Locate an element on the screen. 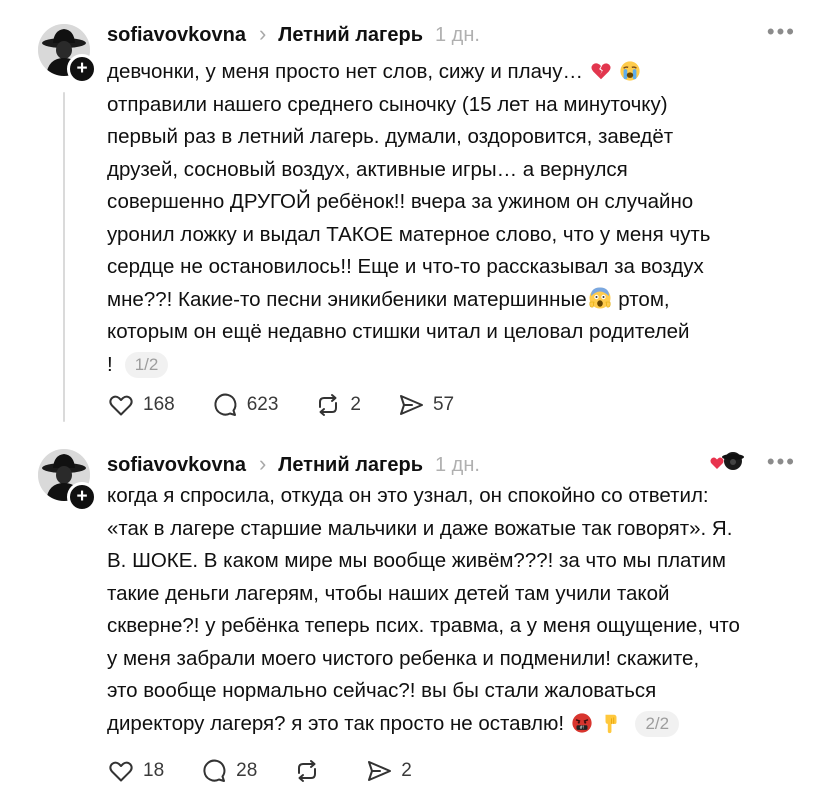  page-indicator: 2/2 is located at coordinates (657, 723).